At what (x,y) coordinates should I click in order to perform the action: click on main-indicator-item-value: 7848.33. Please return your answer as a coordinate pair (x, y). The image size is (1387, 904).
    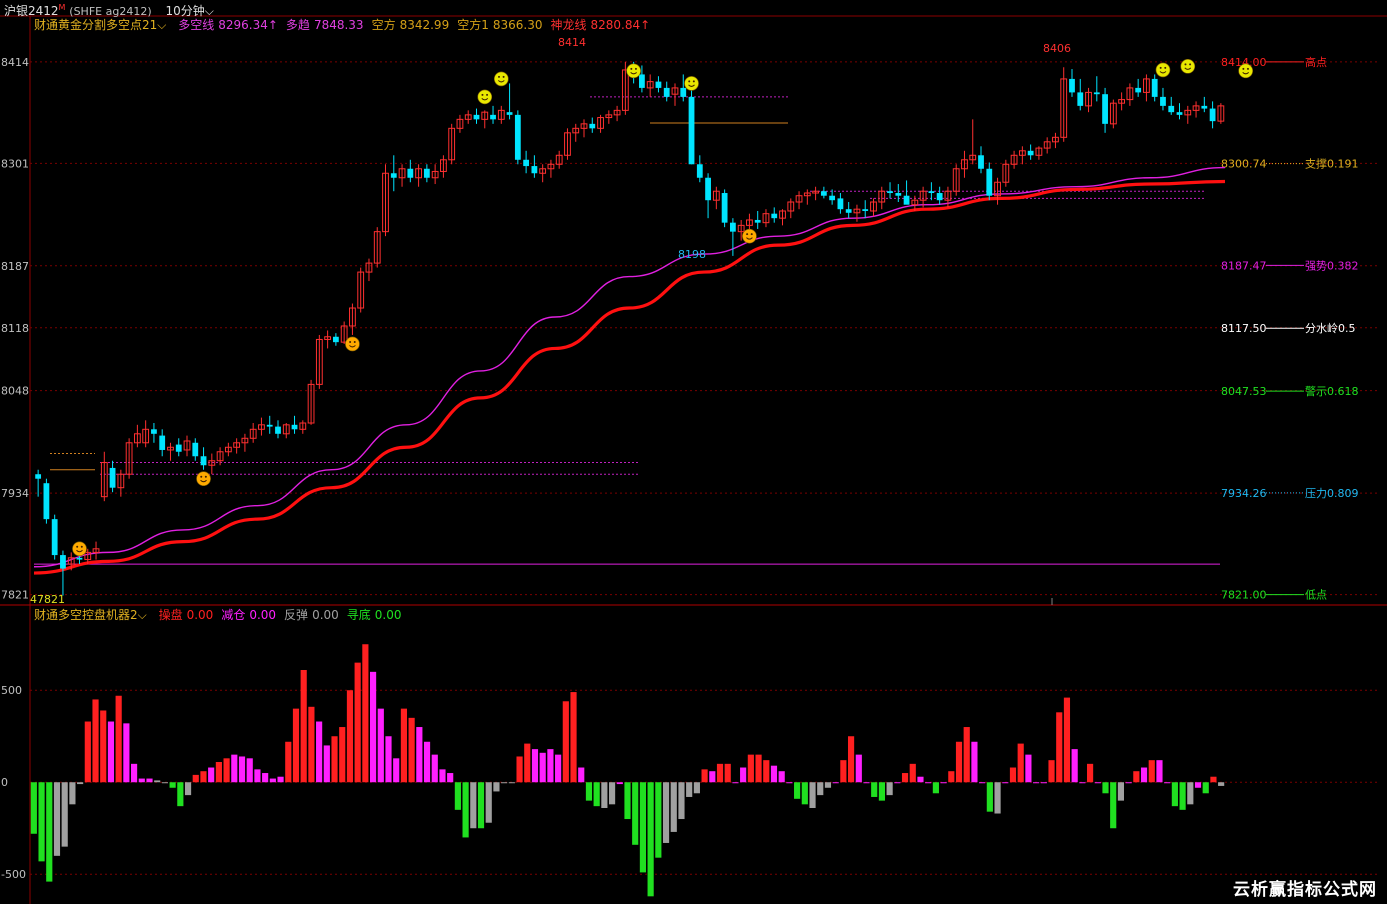
    Looking at the image, I should click on (338, 25).